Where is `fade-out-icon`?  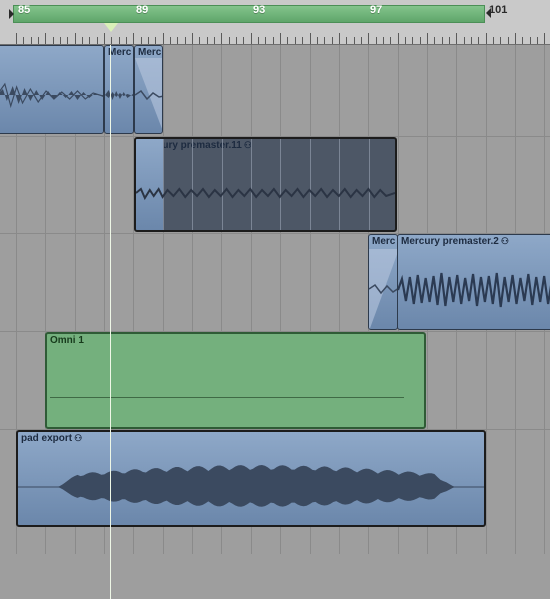
fade-out-icon is located at coordinates (149, 96).